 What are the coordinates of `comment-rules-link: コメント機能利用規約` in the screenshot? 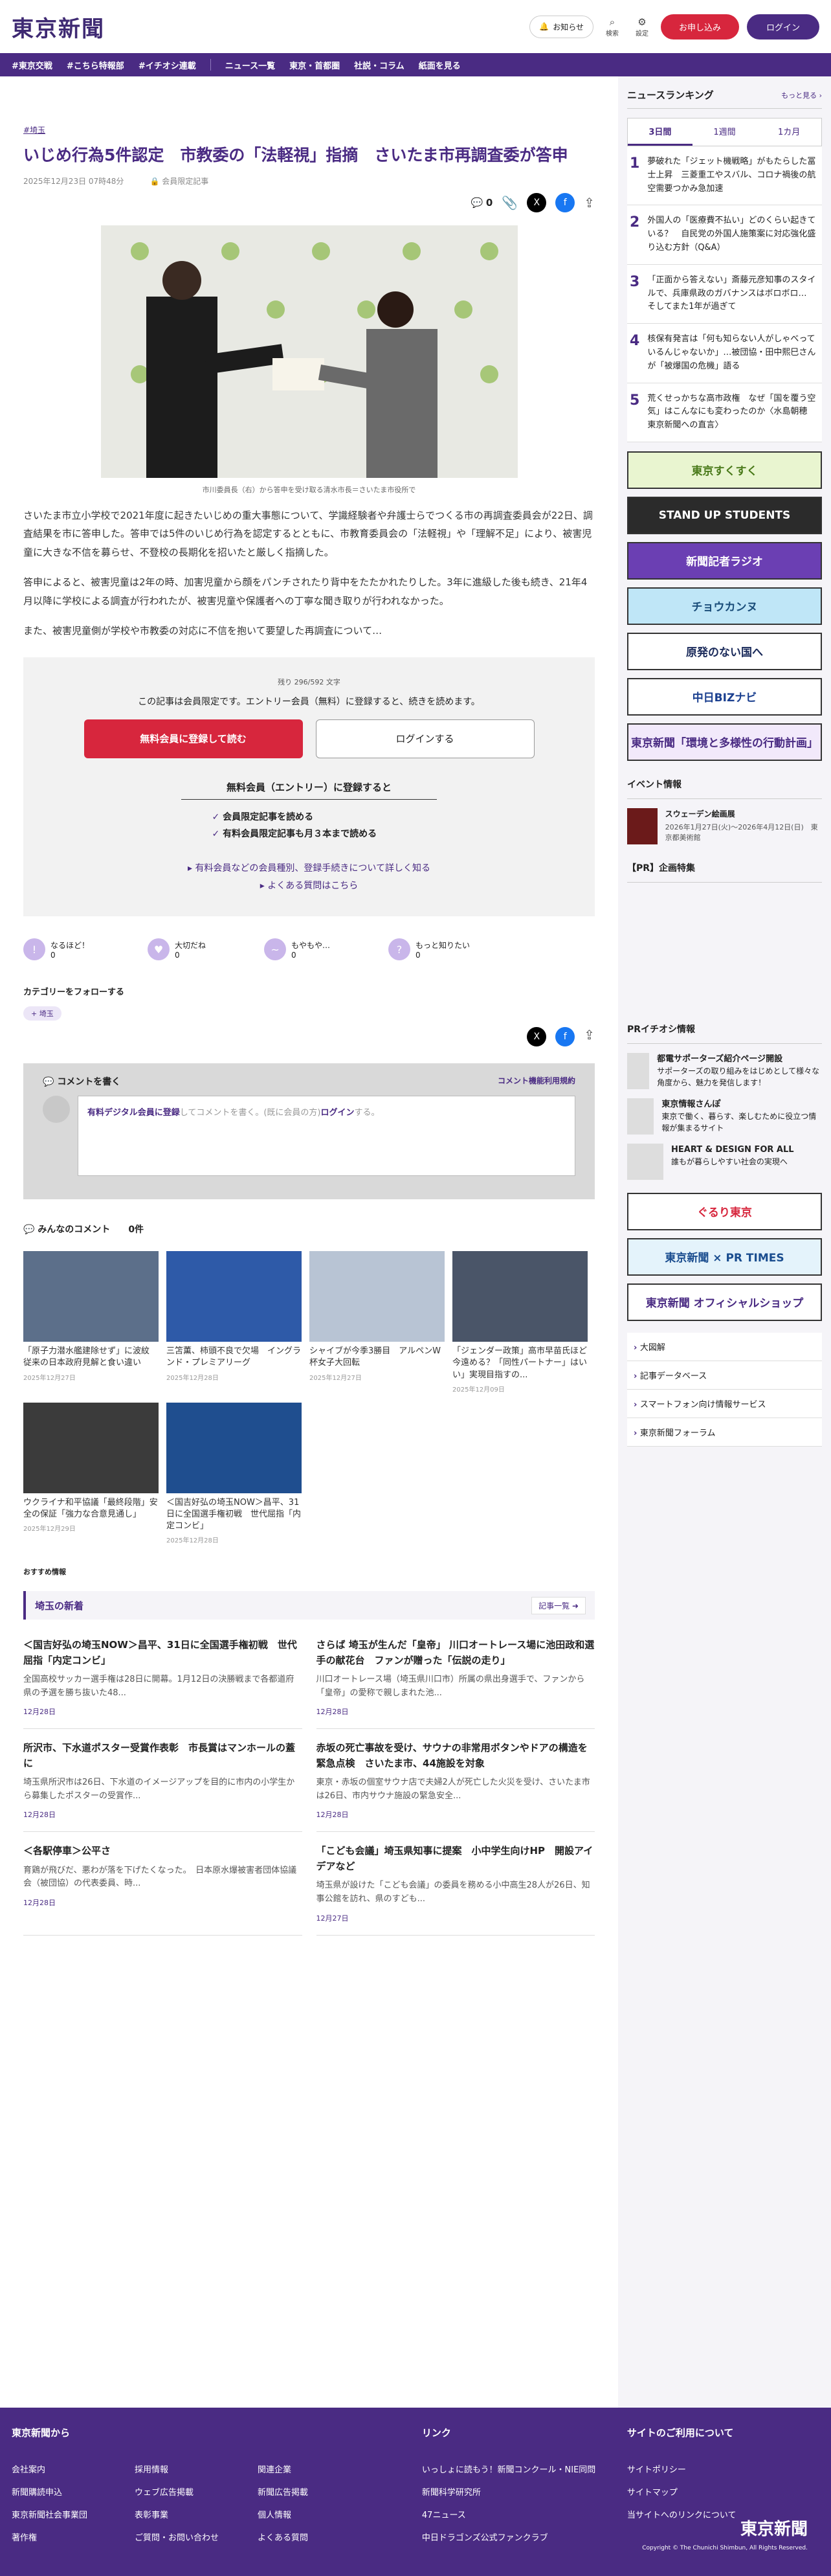 It's located at (536, 1081).